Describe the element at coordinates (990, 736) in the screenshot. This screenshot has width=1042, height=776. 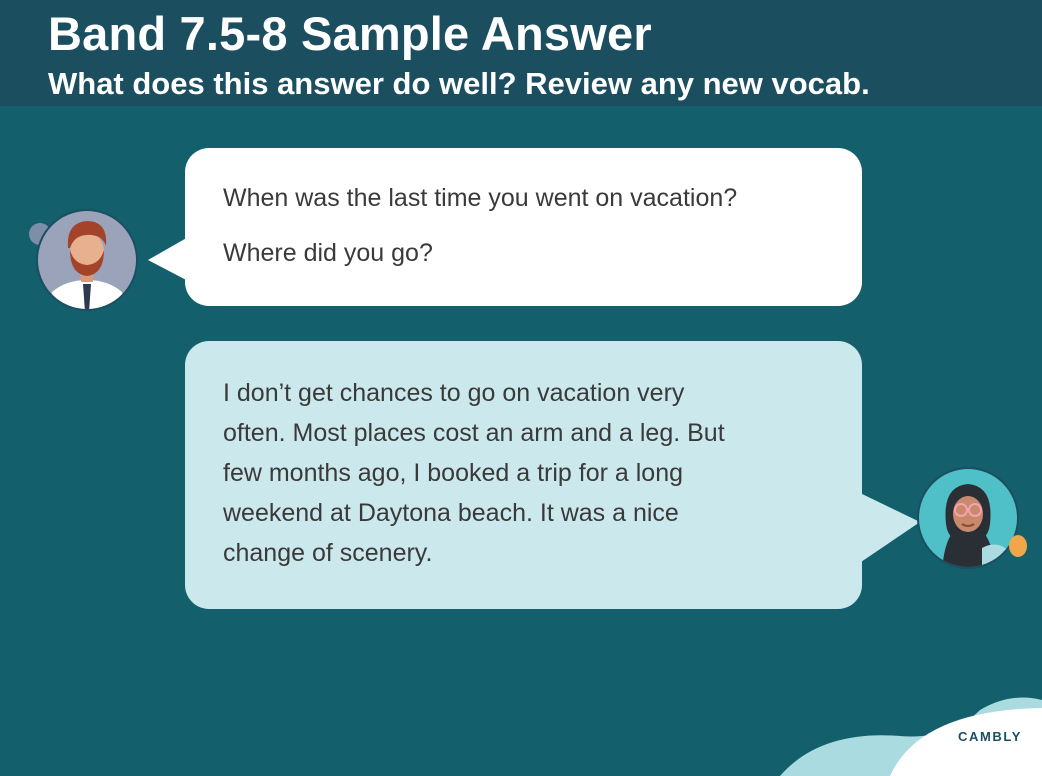
I see `cambly-logo: CAMBLY` at that location.